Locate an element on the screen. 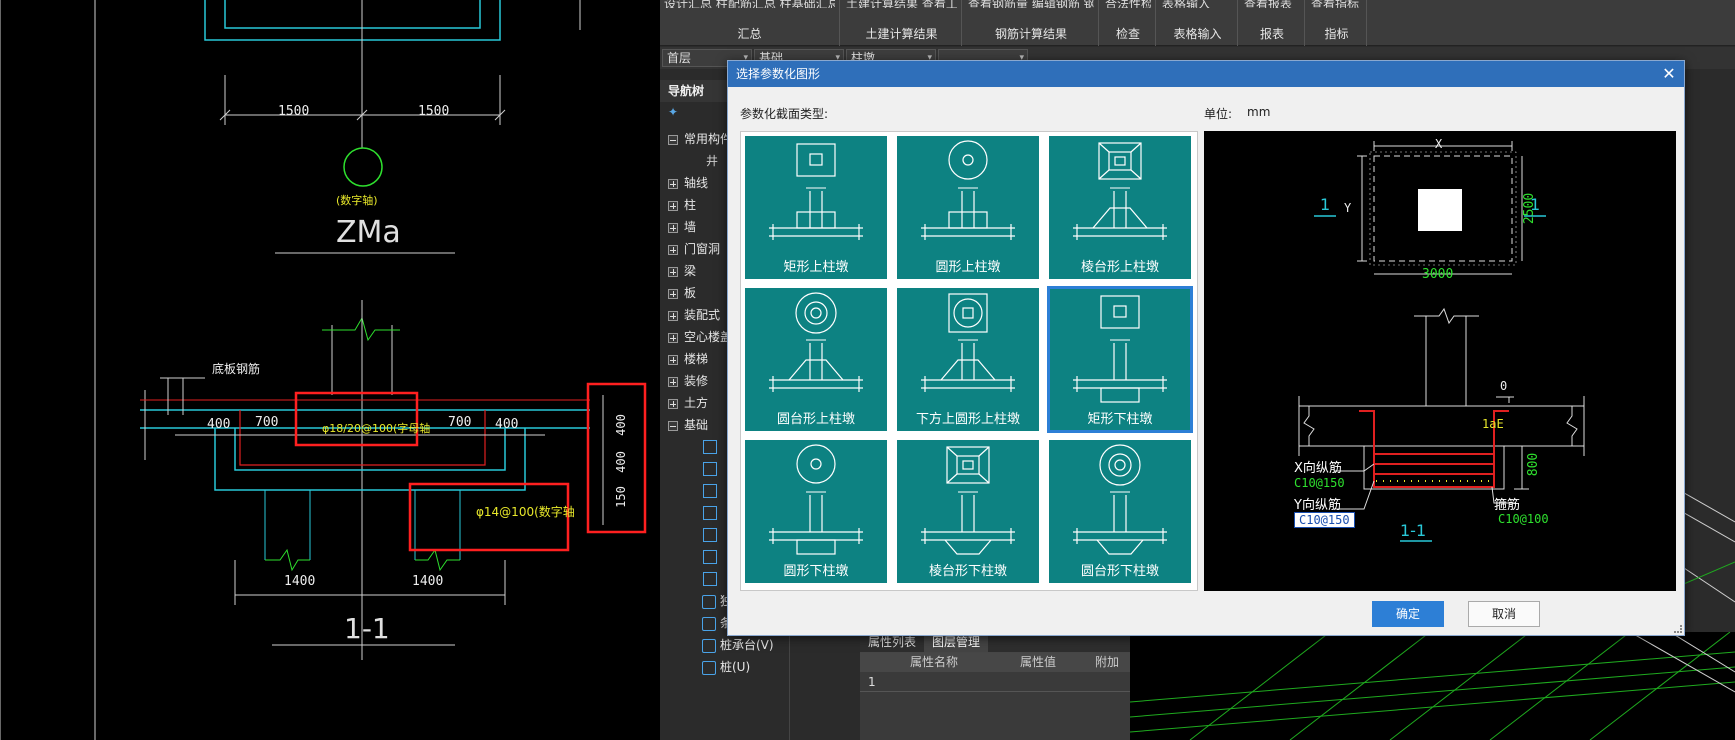 The image size is (1735, 740). shape-option: 矩形下柱墩 is located at coordinates (1120, 359).